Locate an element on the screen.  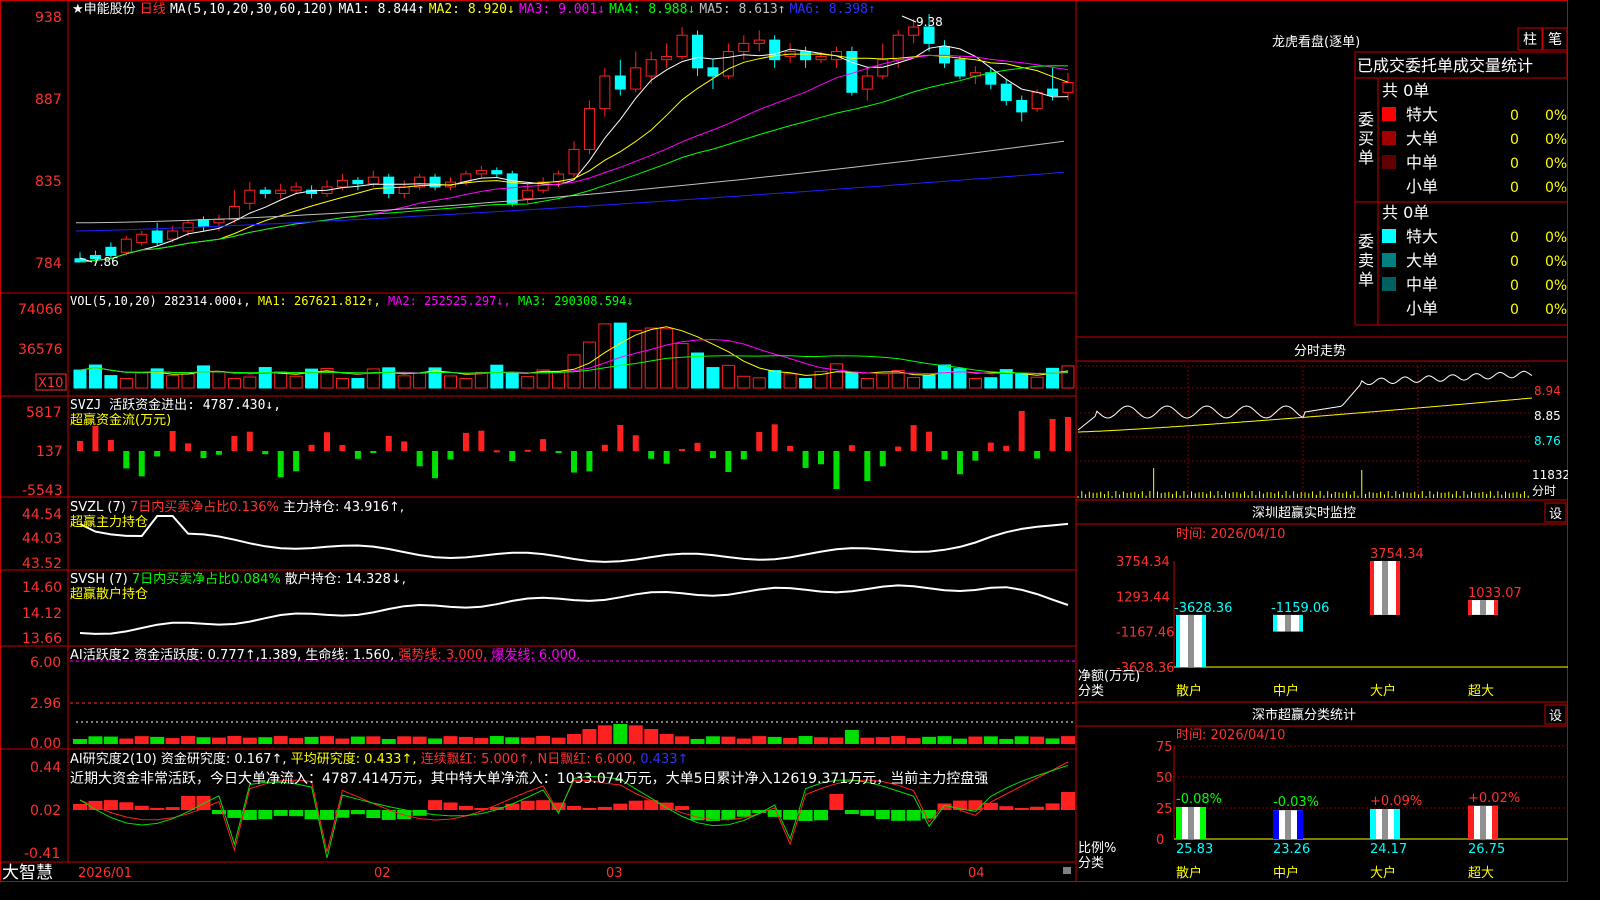
low-price-label: 7.86 is located at coordinates (105, 262).